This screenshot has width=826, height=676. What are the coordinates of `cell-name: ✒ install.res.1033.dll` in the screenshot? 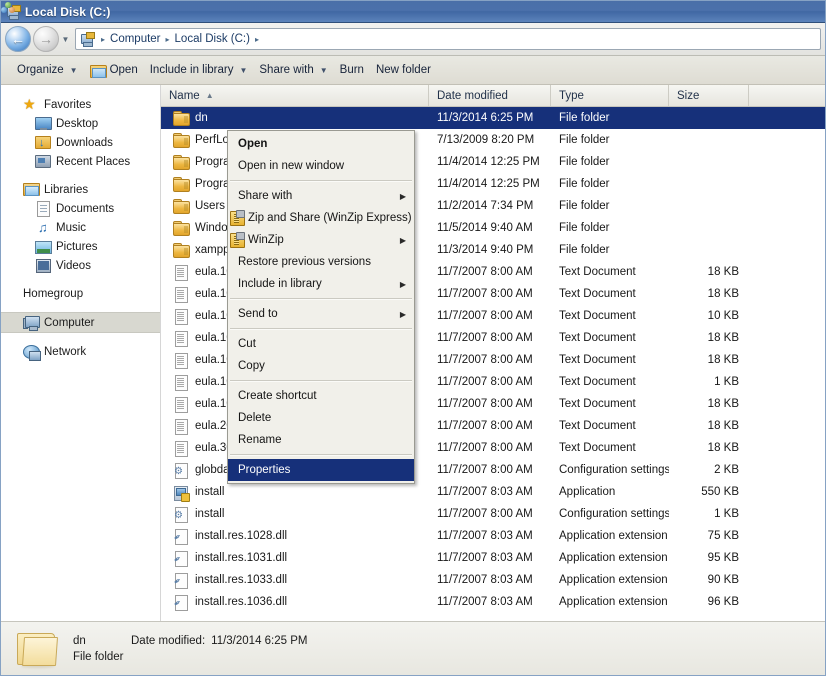 It's located at (295, 580).